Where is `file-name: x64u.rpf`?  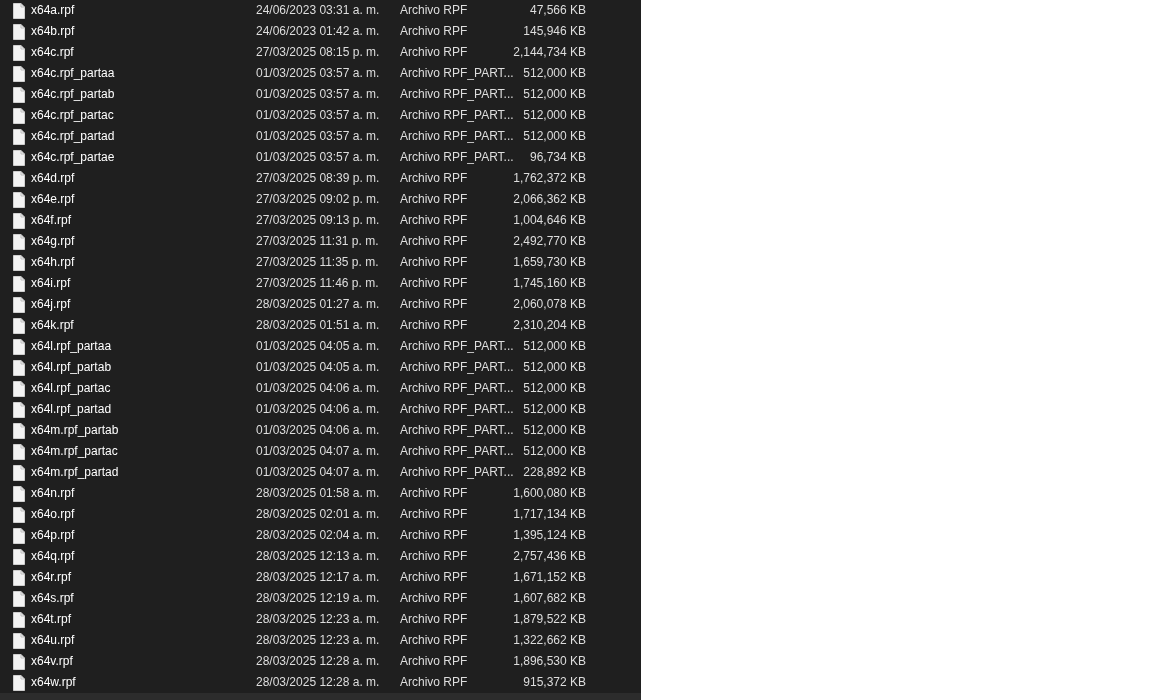
file-name: x64u.rpf is located at coordinates (53, 640).